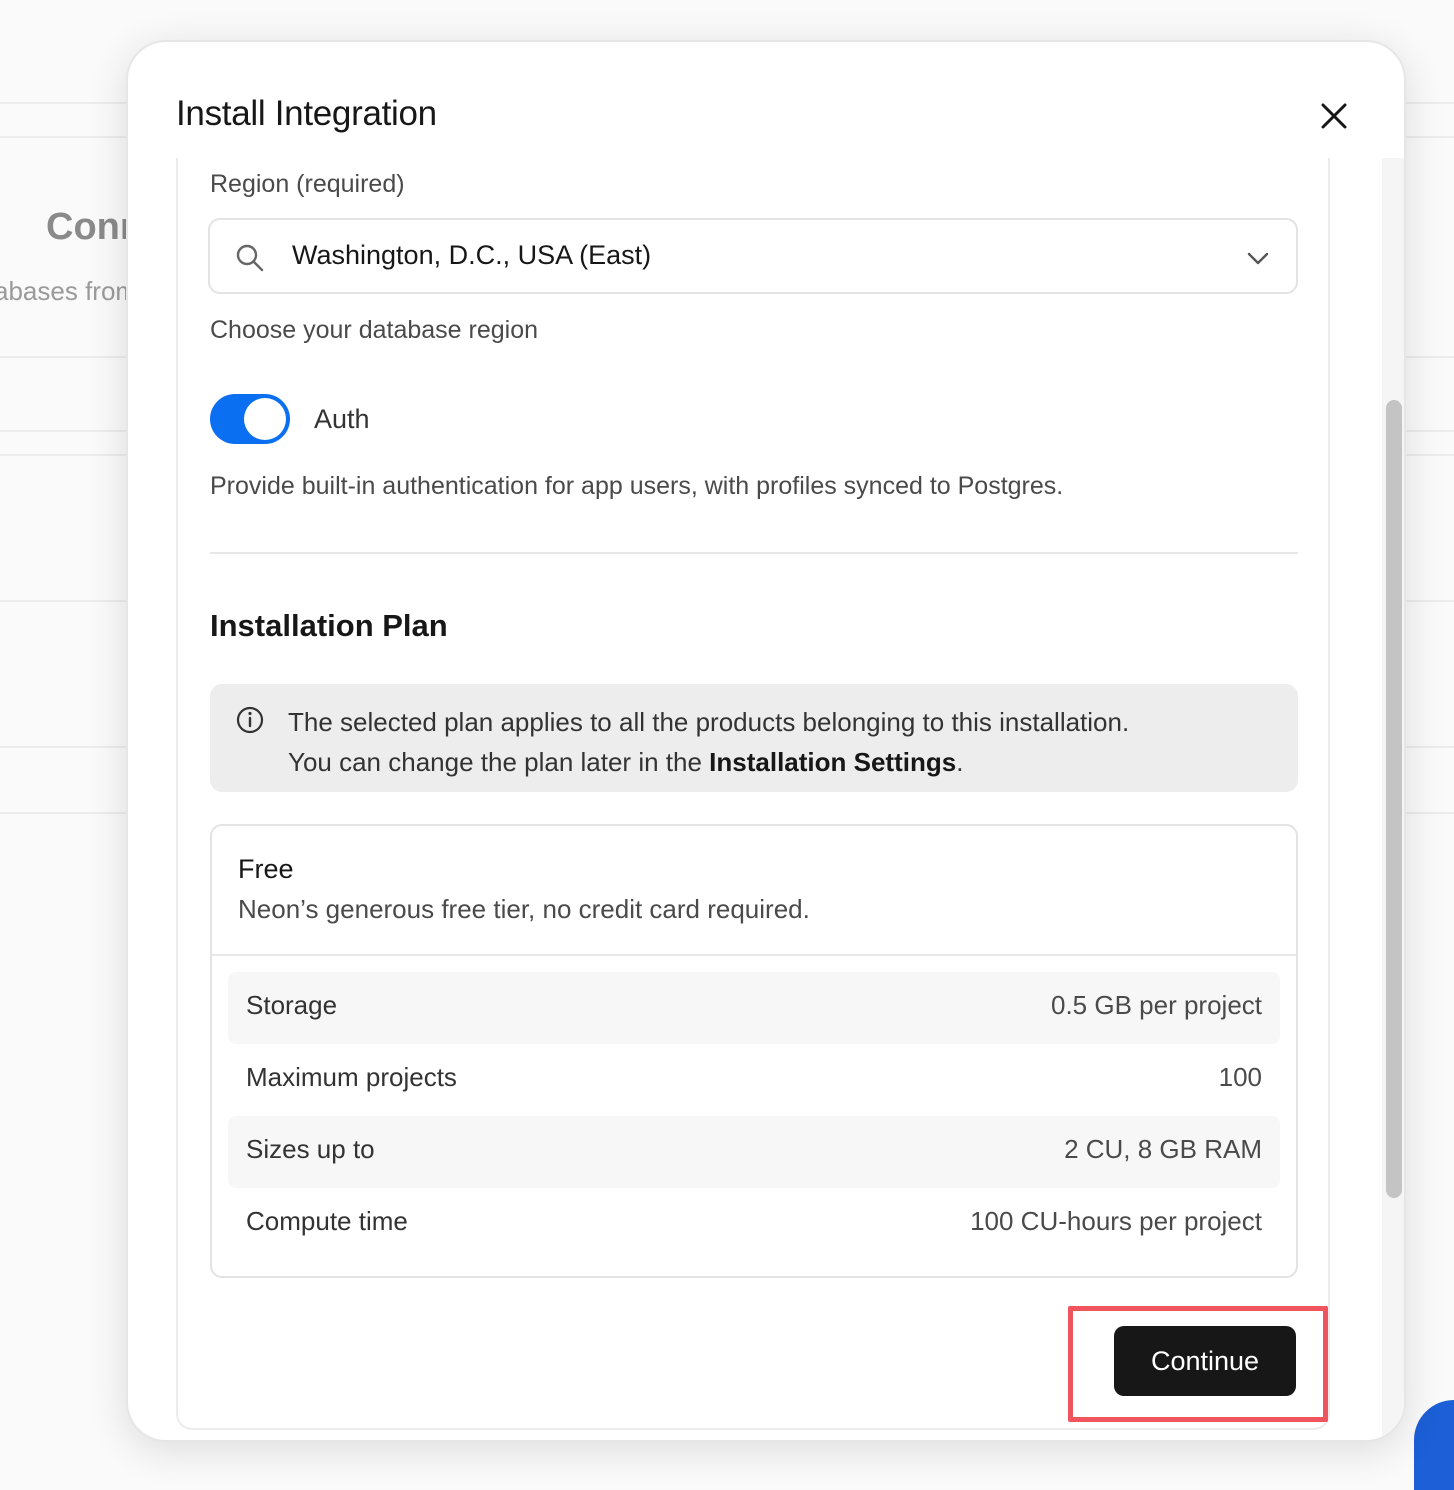 This screenshot has width=1454, height=1490. Describe the element at coordinates (1116, 1221) in the screenshot. I see `feature-value: 100 CU-hours per project` at that location.